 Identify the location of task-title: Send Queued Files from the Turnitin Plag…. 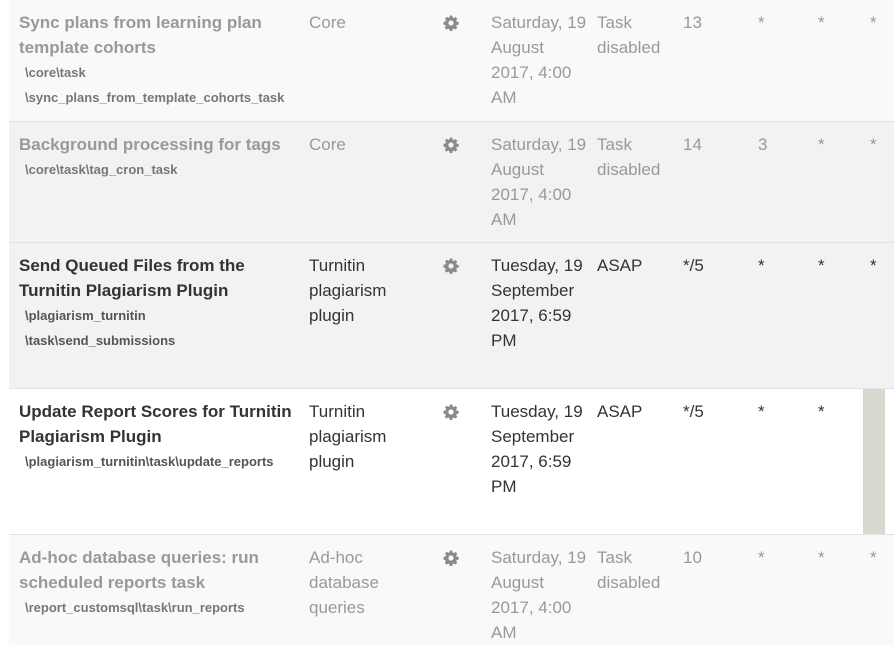
(132, 278).